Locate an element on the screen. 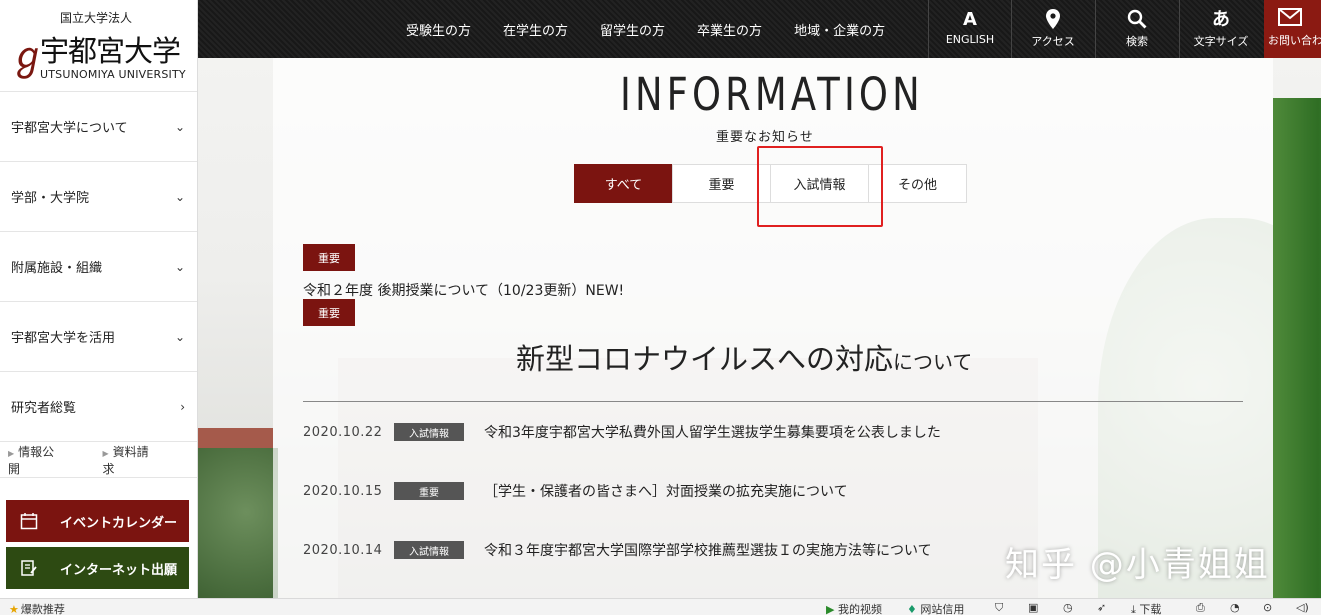 The height and width of the screenshot is (615, 1321). english-button: A ENGLISH is located at coordinates (969, 29).